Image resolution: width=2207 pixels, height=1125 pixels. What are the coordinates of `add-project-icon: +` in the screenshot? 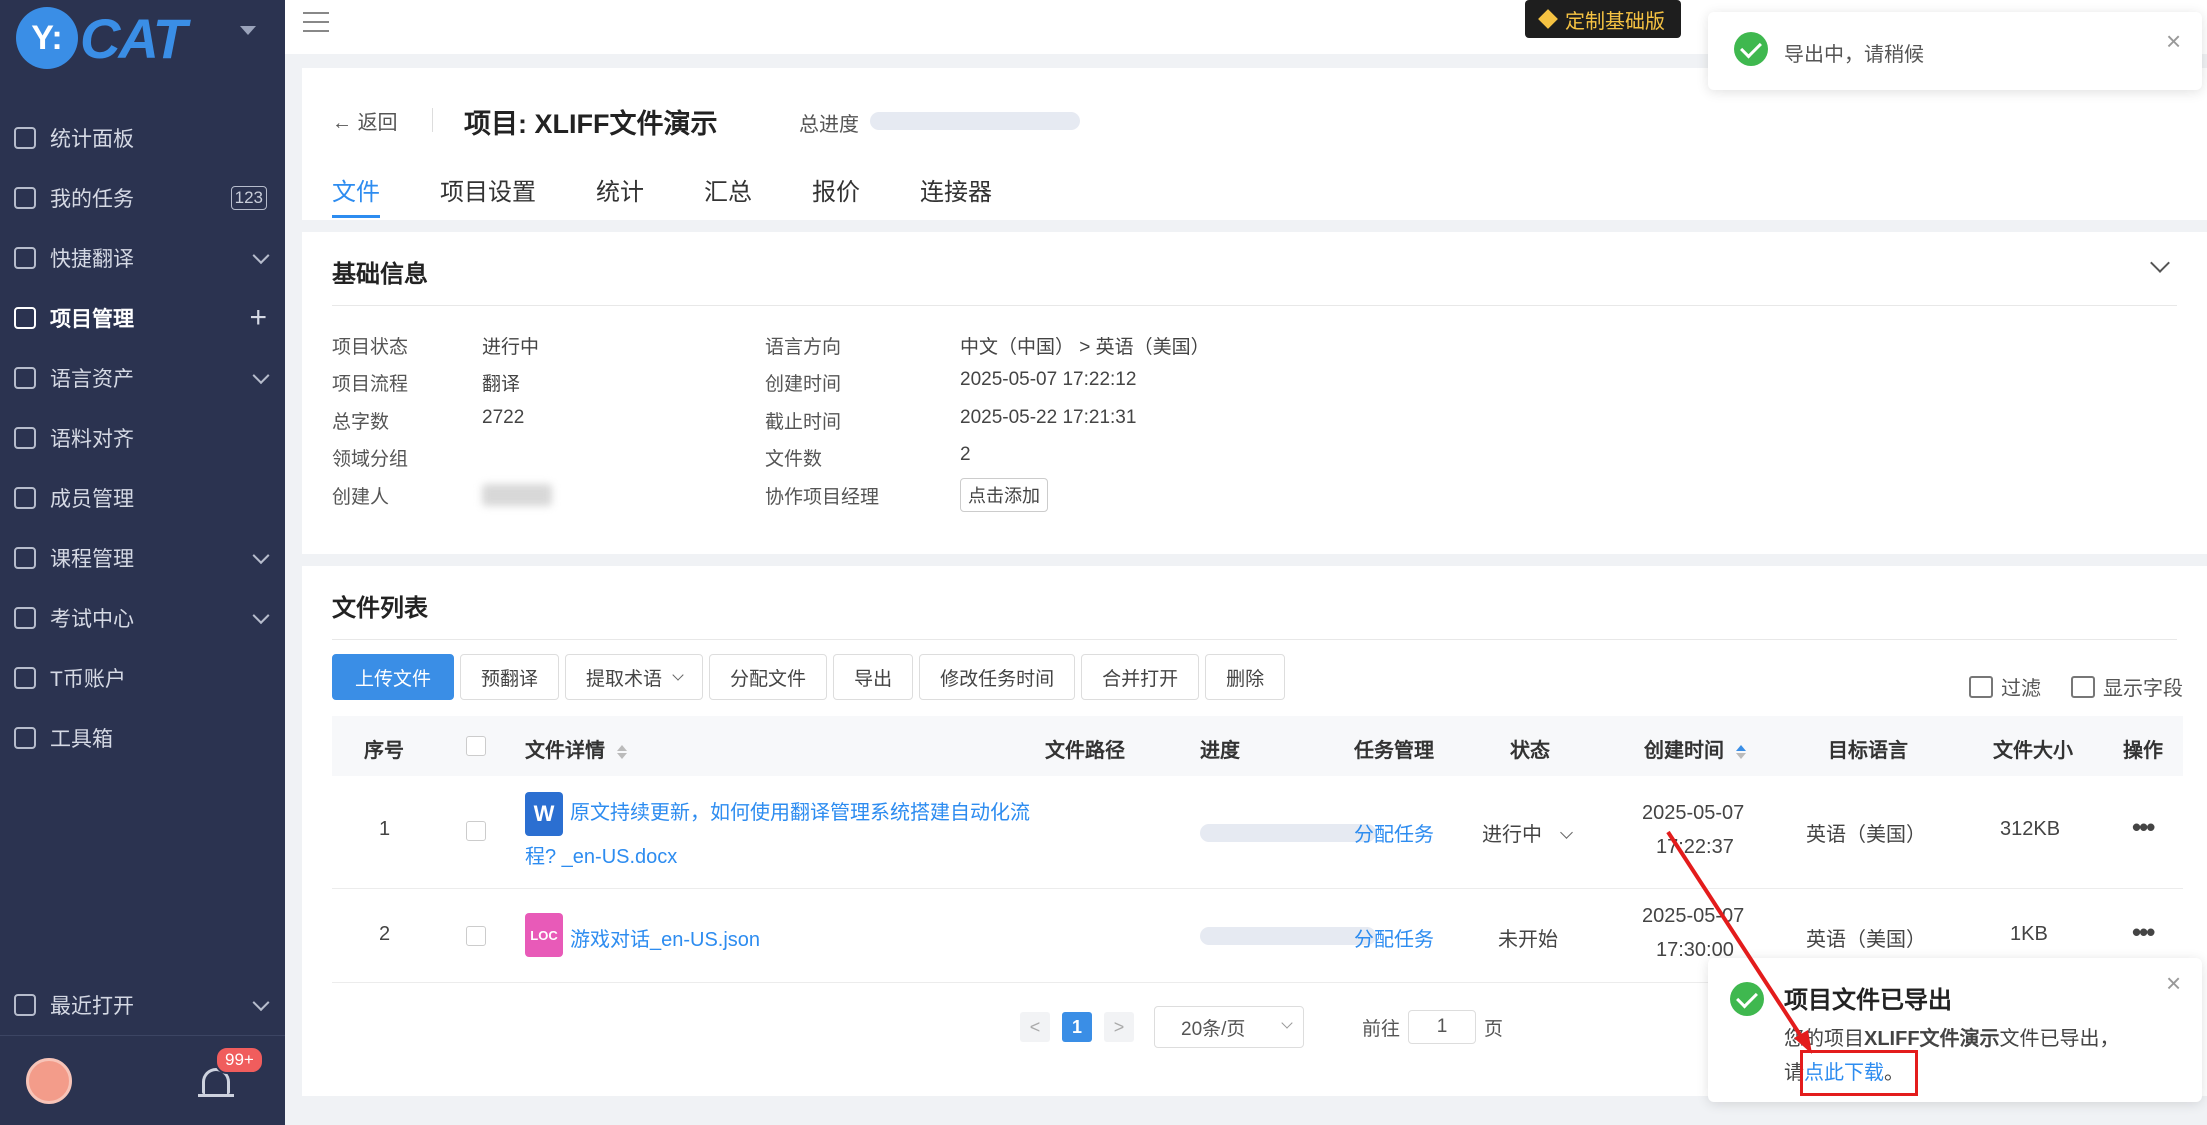 It's located at (258, 318).